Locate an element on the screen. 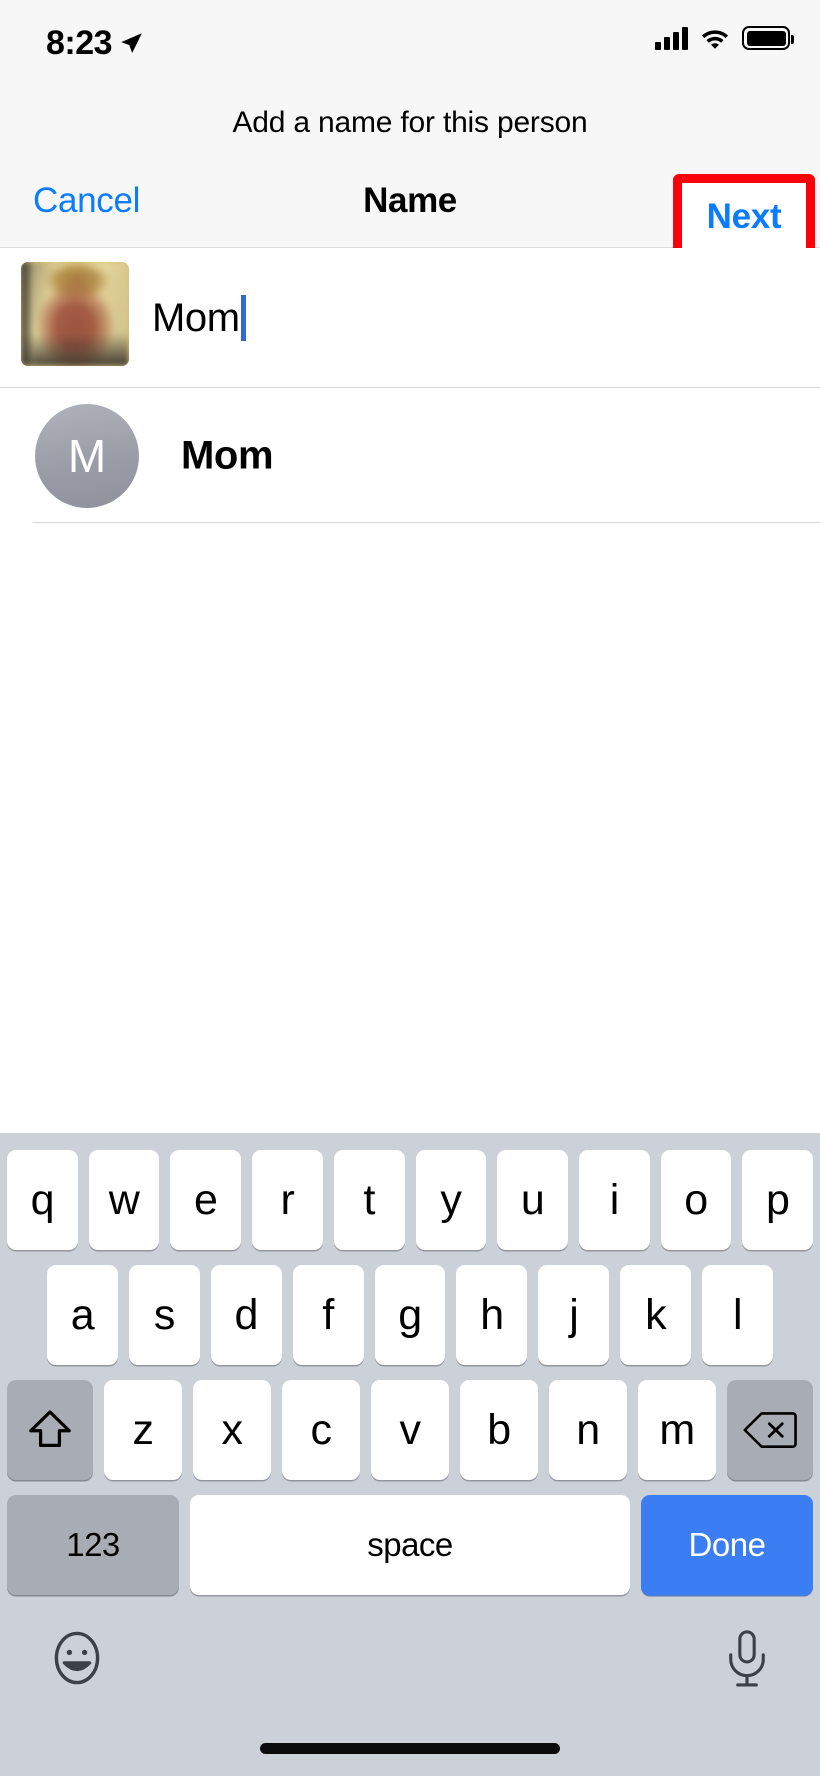 The width and height of the screenshot is (820, 1776). cancel-button: Cancel is located at coordinates (86, 201).